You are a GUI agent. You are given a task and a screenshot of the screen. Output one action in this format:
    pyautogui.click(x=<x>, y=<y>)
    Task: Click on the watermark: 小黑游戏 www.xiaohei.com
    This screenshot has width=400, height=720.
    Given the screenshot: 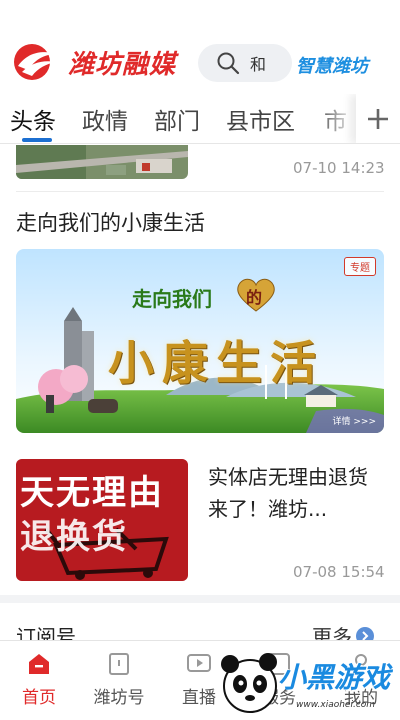 What is the action you would take?
    pyautogui.click(x=308, y=684)
    